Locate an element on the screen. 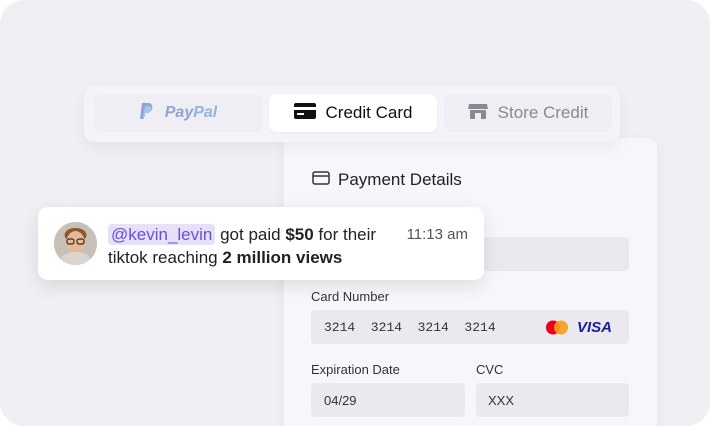 This screenshot has width=710, height=426. credit-card-icon is located at coordinates (304, 113).